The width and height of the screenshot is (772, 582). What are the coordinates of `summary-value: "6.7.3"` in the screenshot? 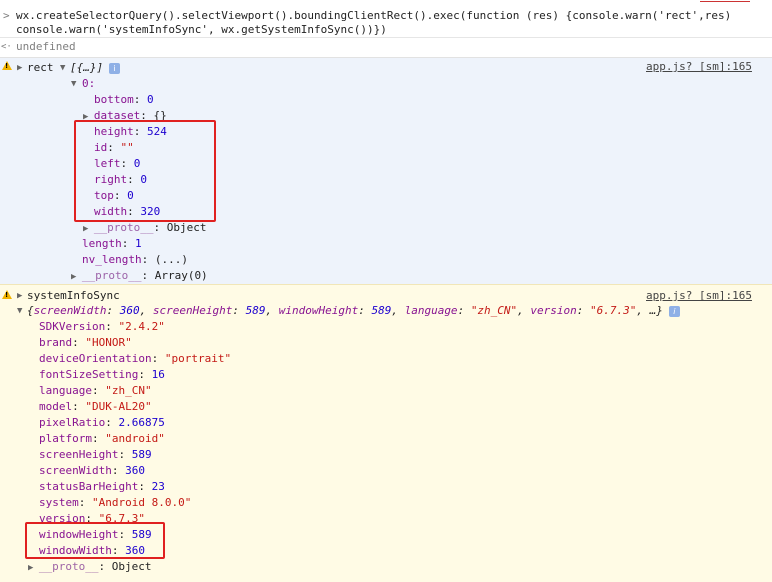 It's located at (613, 310).